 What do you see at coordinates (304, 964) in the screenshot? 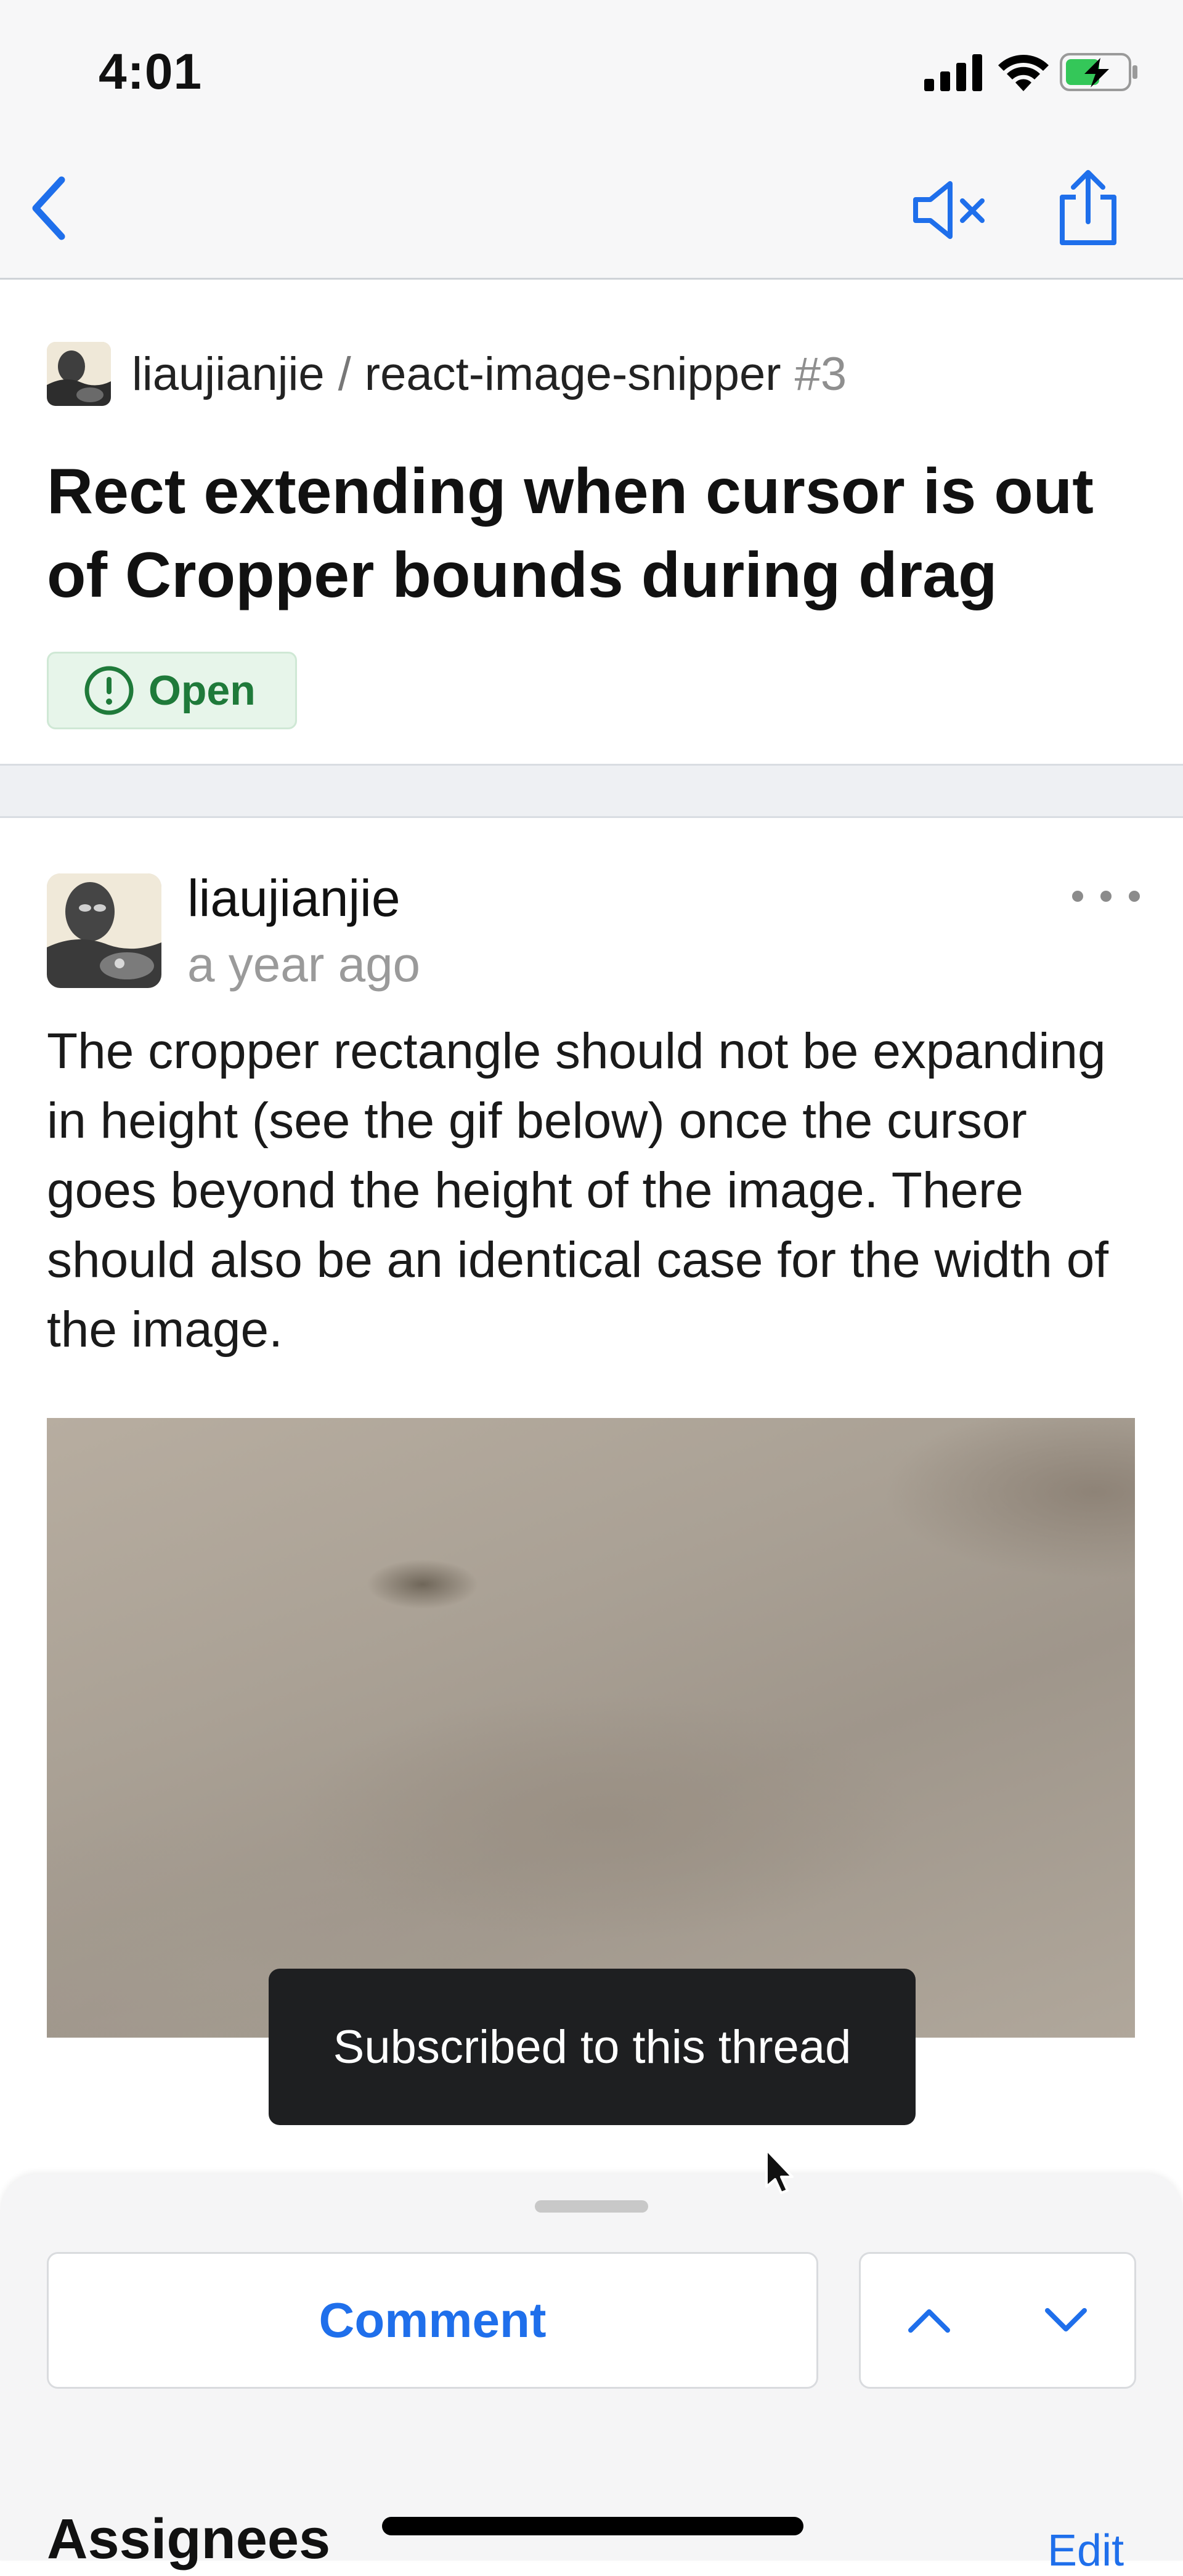
I see `comment-timestamp: a year ago` at bounding box center [304, 964].